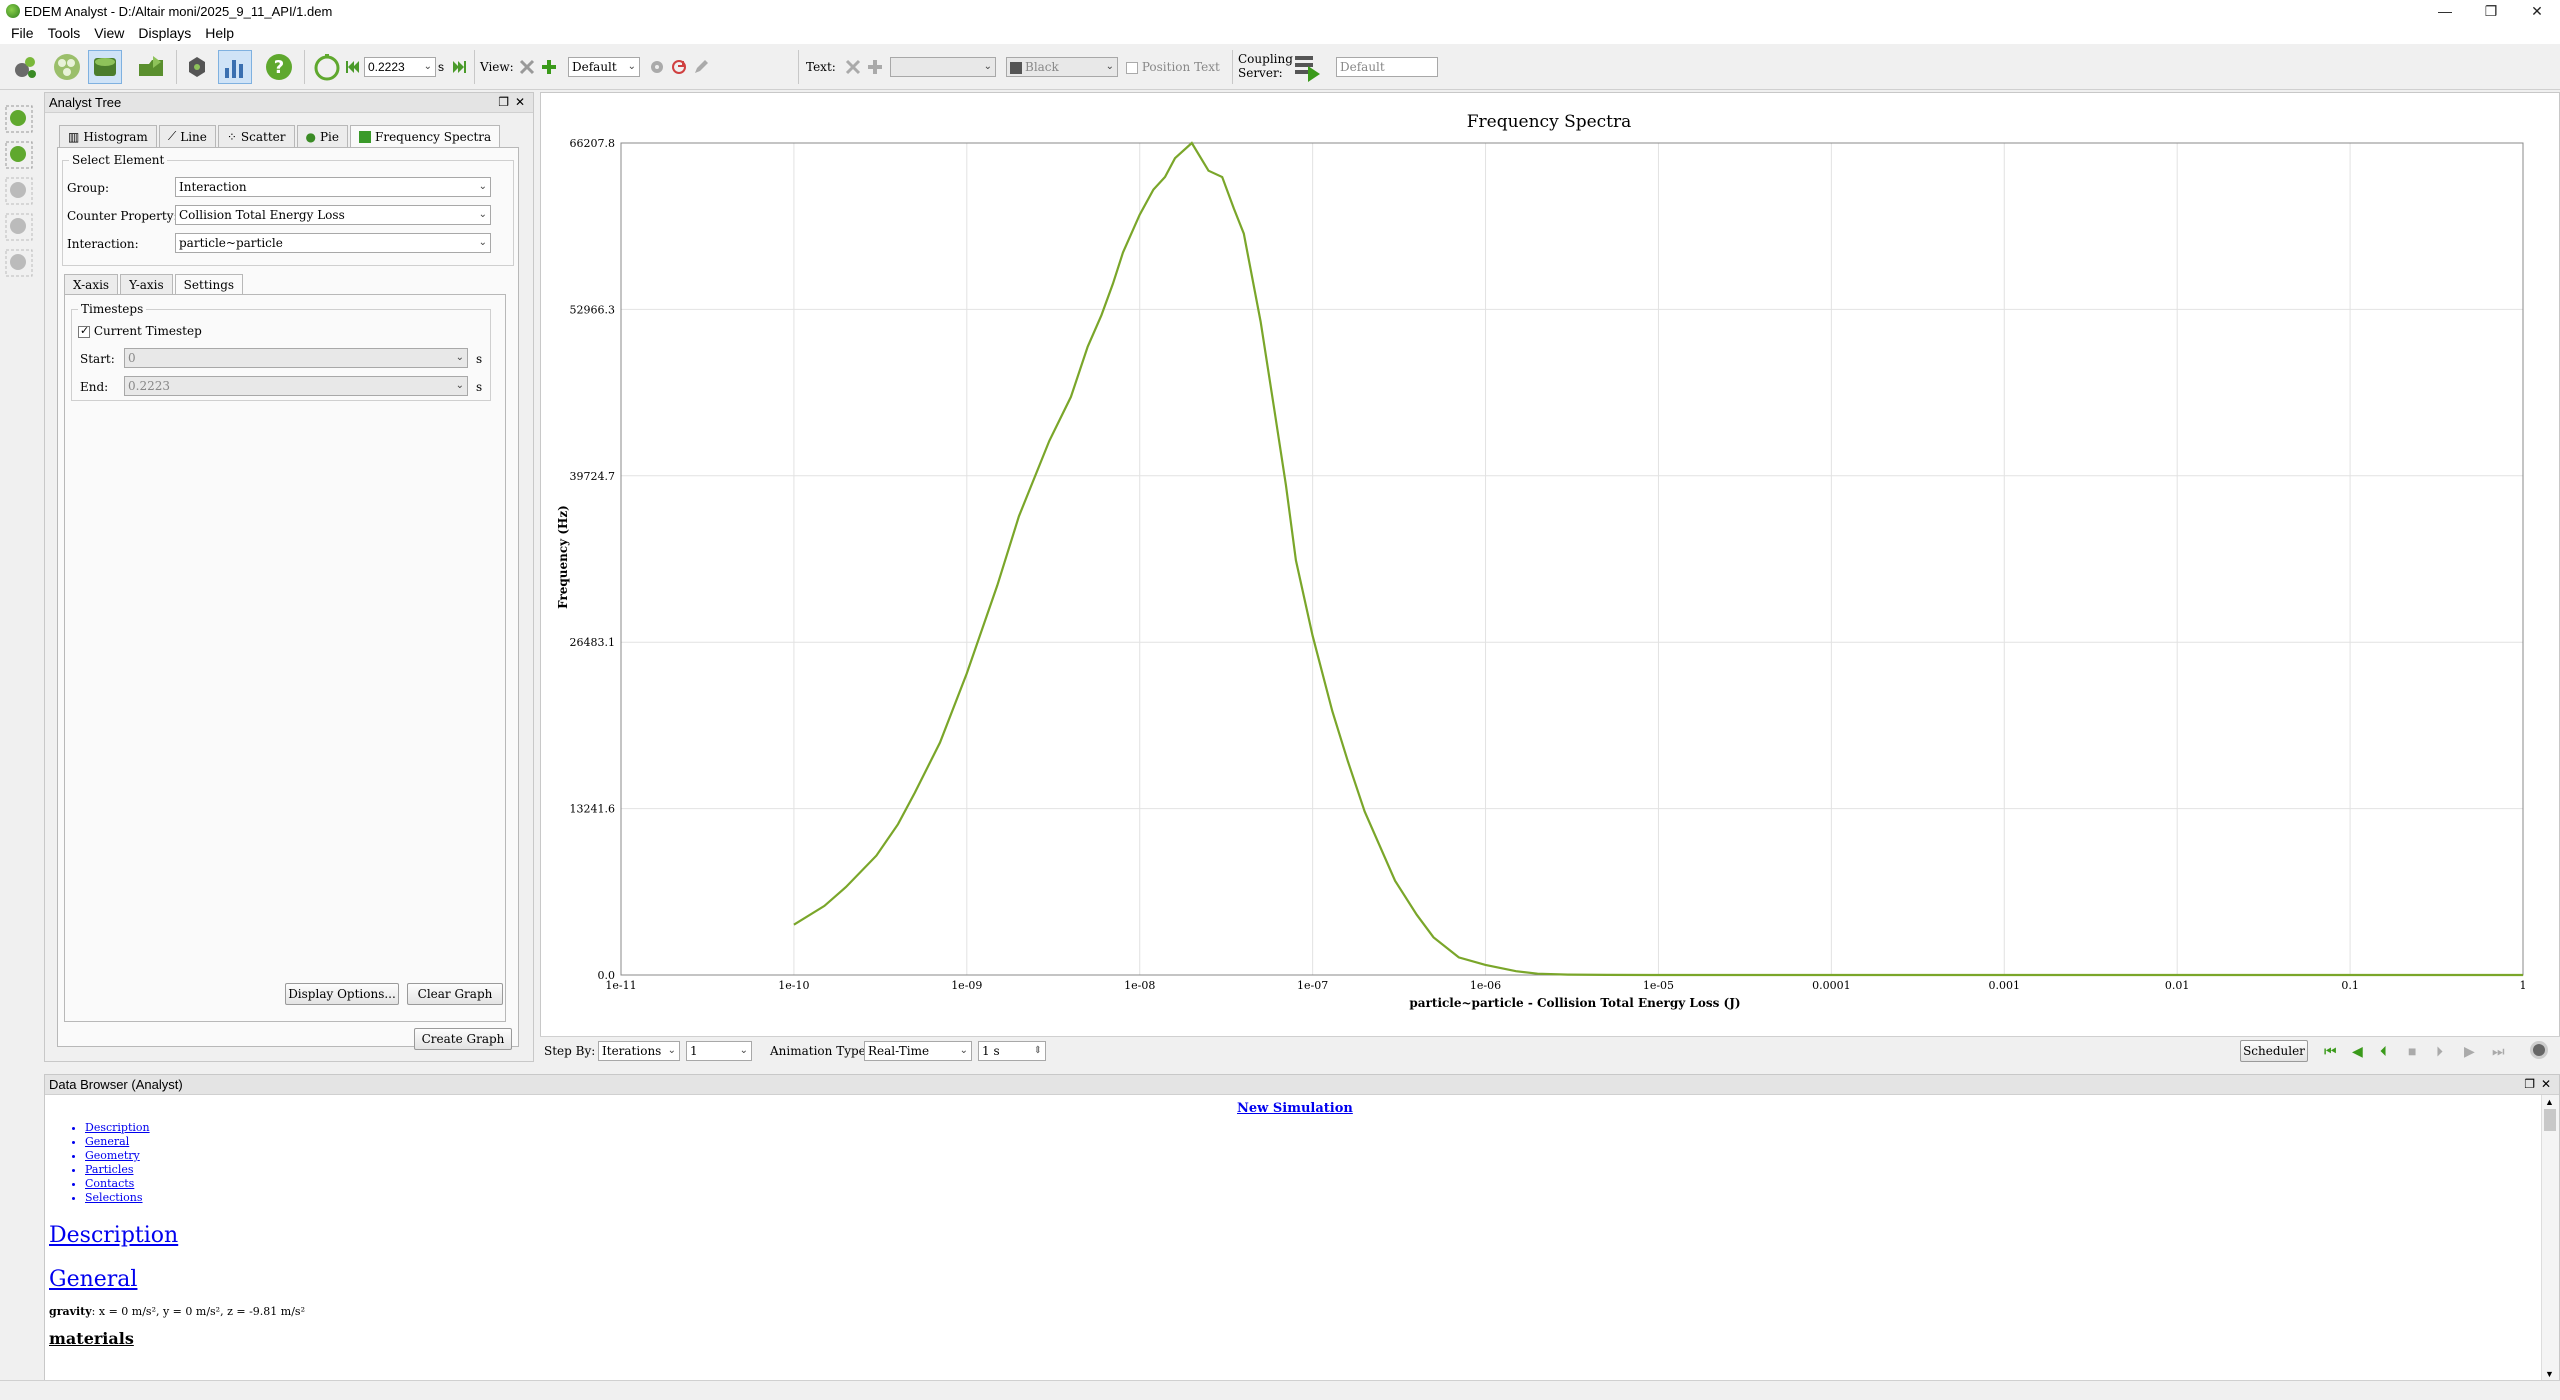  What do you see at coordinates (117, 1128) in the screenshot?
I see `toc-description: Description` at bounding box center [117, 1128].